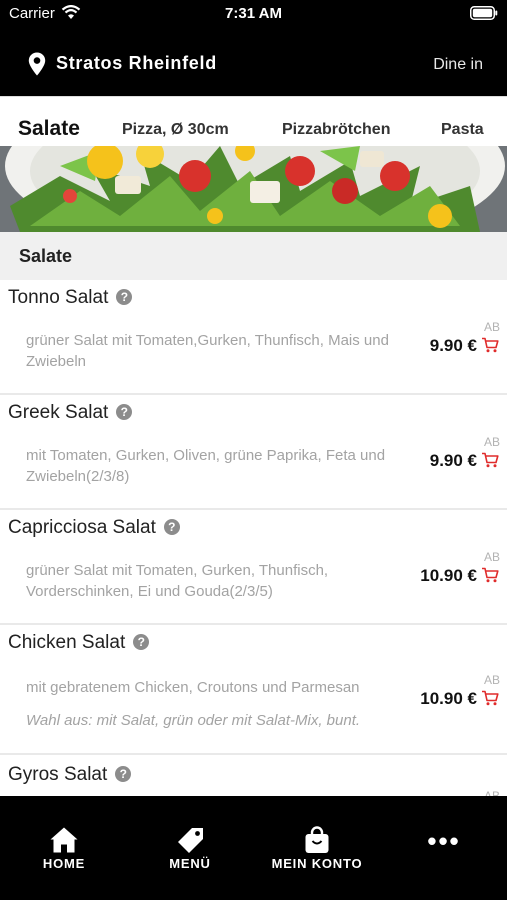 The width and height of the screenshot is (507, 900). What do you see at coordinates (64, 863) in the screenshot?
I see `nav-home-label: HOME` at bounding box center [64, 863].